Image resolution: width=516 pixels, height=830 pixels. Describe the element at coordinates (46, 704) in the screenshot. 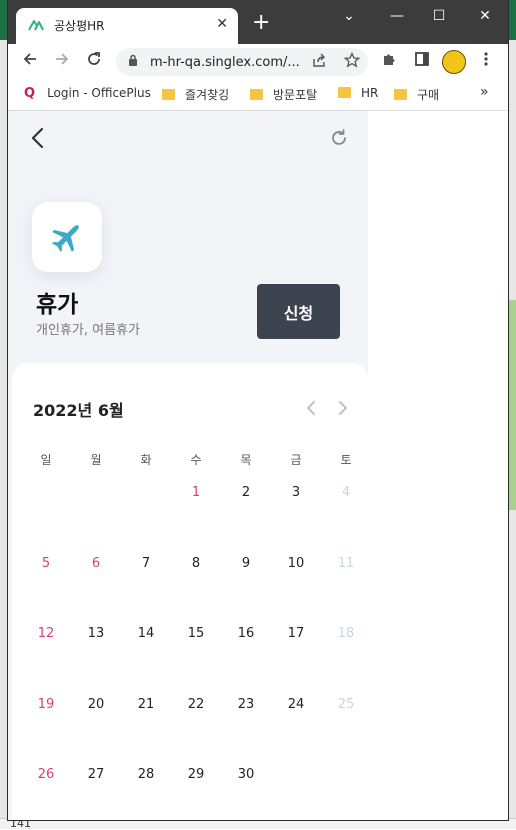

I see `calendar-day: 19` at that location.